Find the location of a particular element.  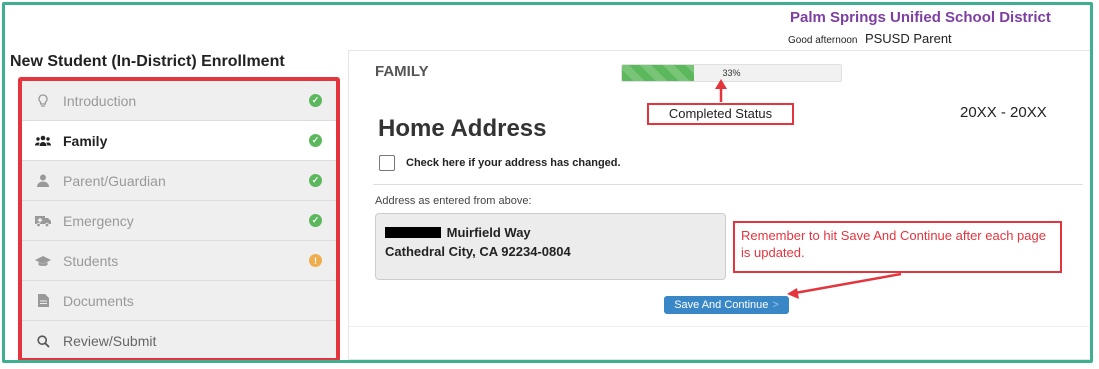

sidebar-item-label: Parent/Guardian is located at coordinates (114, 180).